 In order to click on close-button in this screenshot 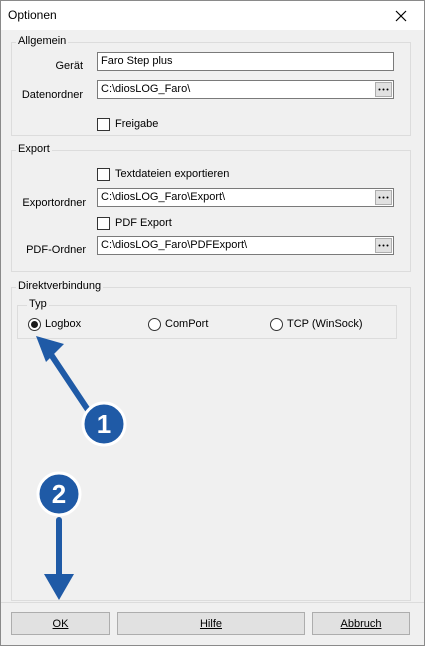, I will do `click(401, 15)`.